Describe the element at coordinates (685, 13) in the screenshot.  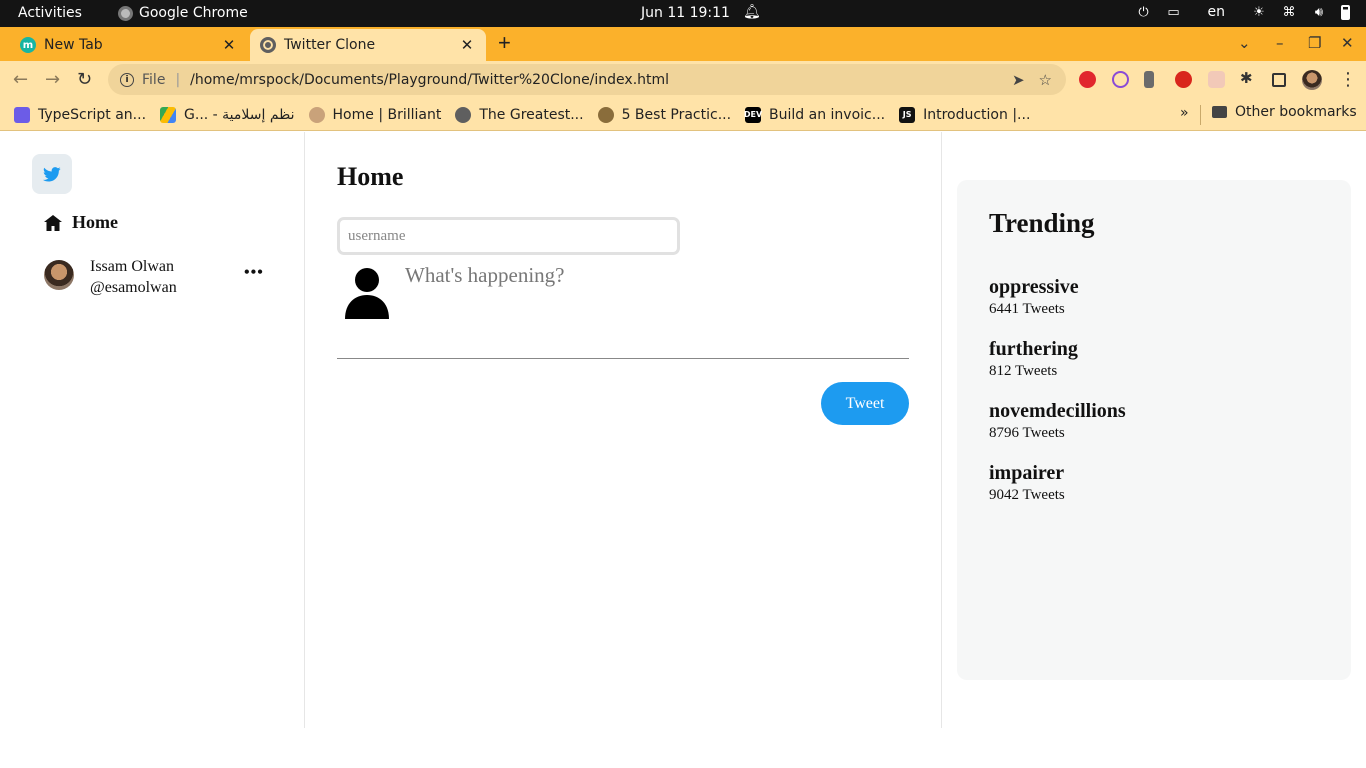
I see `clock: Jun 11 19:11` at that location.